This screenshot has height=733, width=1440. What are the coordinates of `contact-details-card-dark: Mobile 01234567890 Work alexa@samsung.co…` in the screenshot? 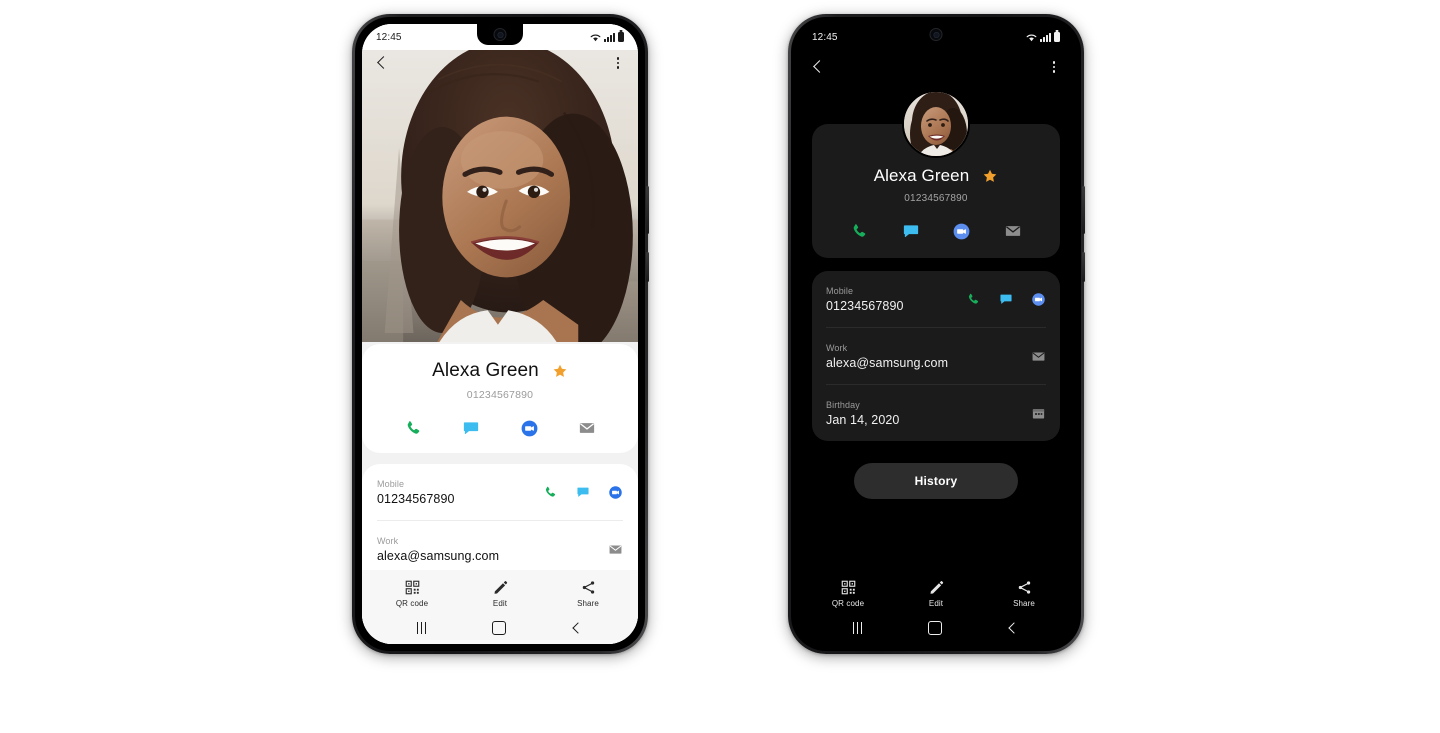 It's located at (936, 356).